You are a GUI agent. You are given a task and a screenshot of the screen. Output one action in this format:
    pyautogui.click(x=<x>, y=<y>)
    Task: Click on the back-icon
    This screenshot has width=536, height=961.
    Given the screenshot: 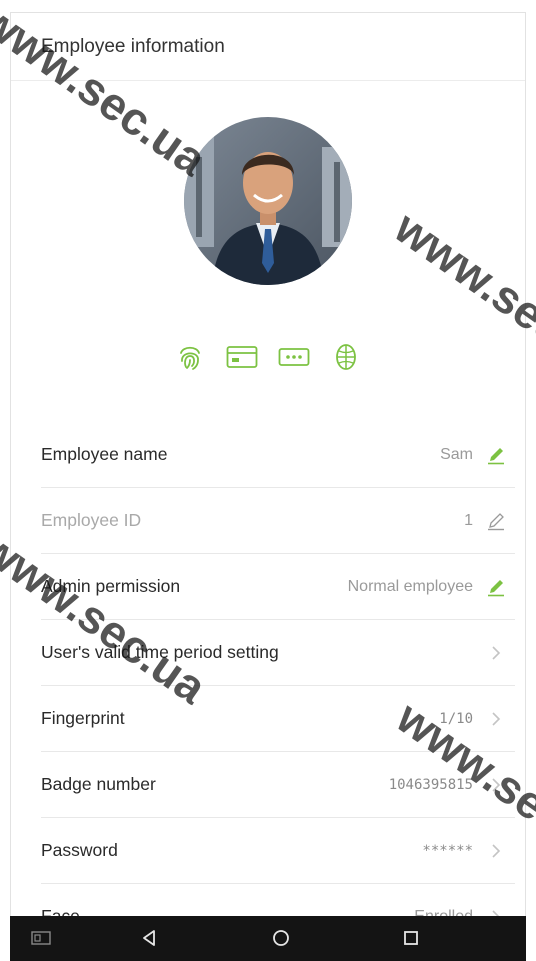 What is the action you would take?
    pyautogui.click(x=149, y=938)
    